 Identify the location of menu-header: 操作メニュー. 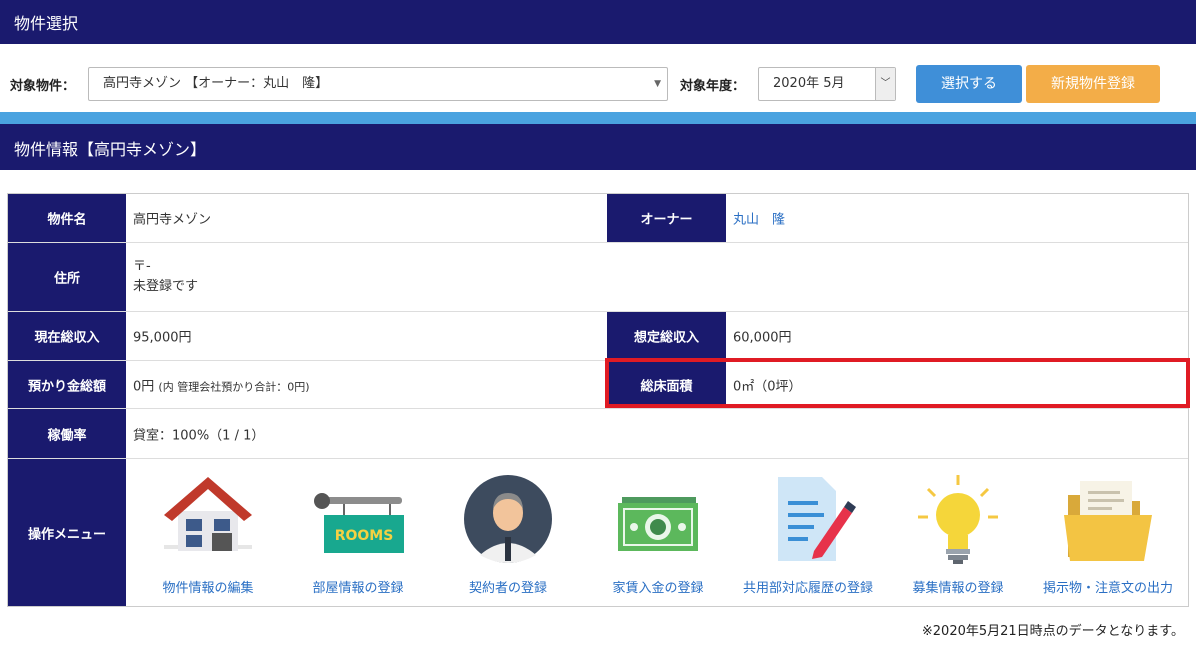
(67, 532).